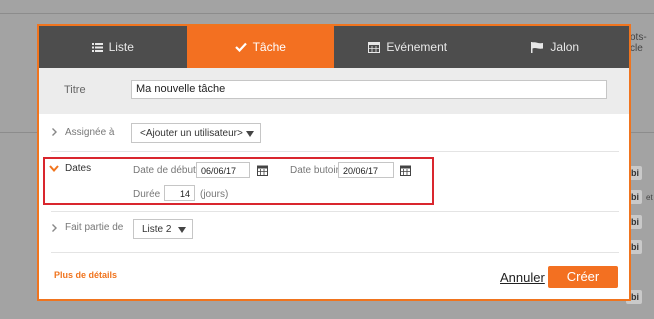  What do you see at coordinates (147, 194) in the screenshot?
I see `duration-label: Durée` at bounding box center [147, 194].